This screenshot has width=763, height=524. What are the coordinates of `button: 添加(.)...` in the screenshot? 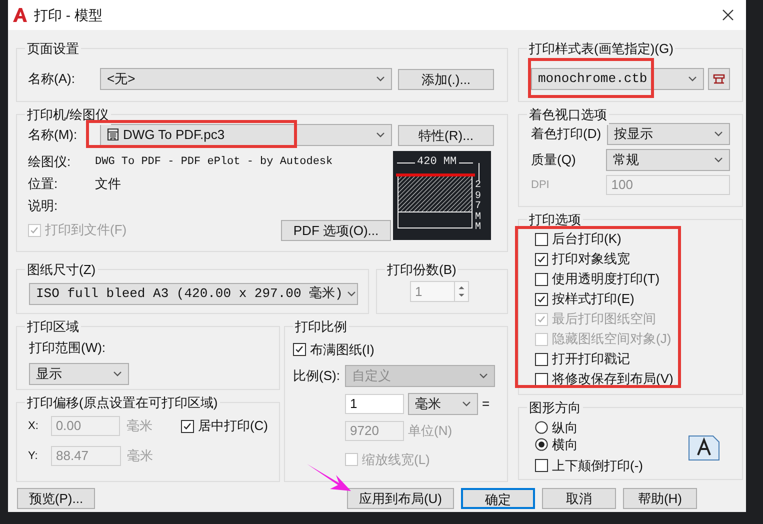 It's located at (446, 79).